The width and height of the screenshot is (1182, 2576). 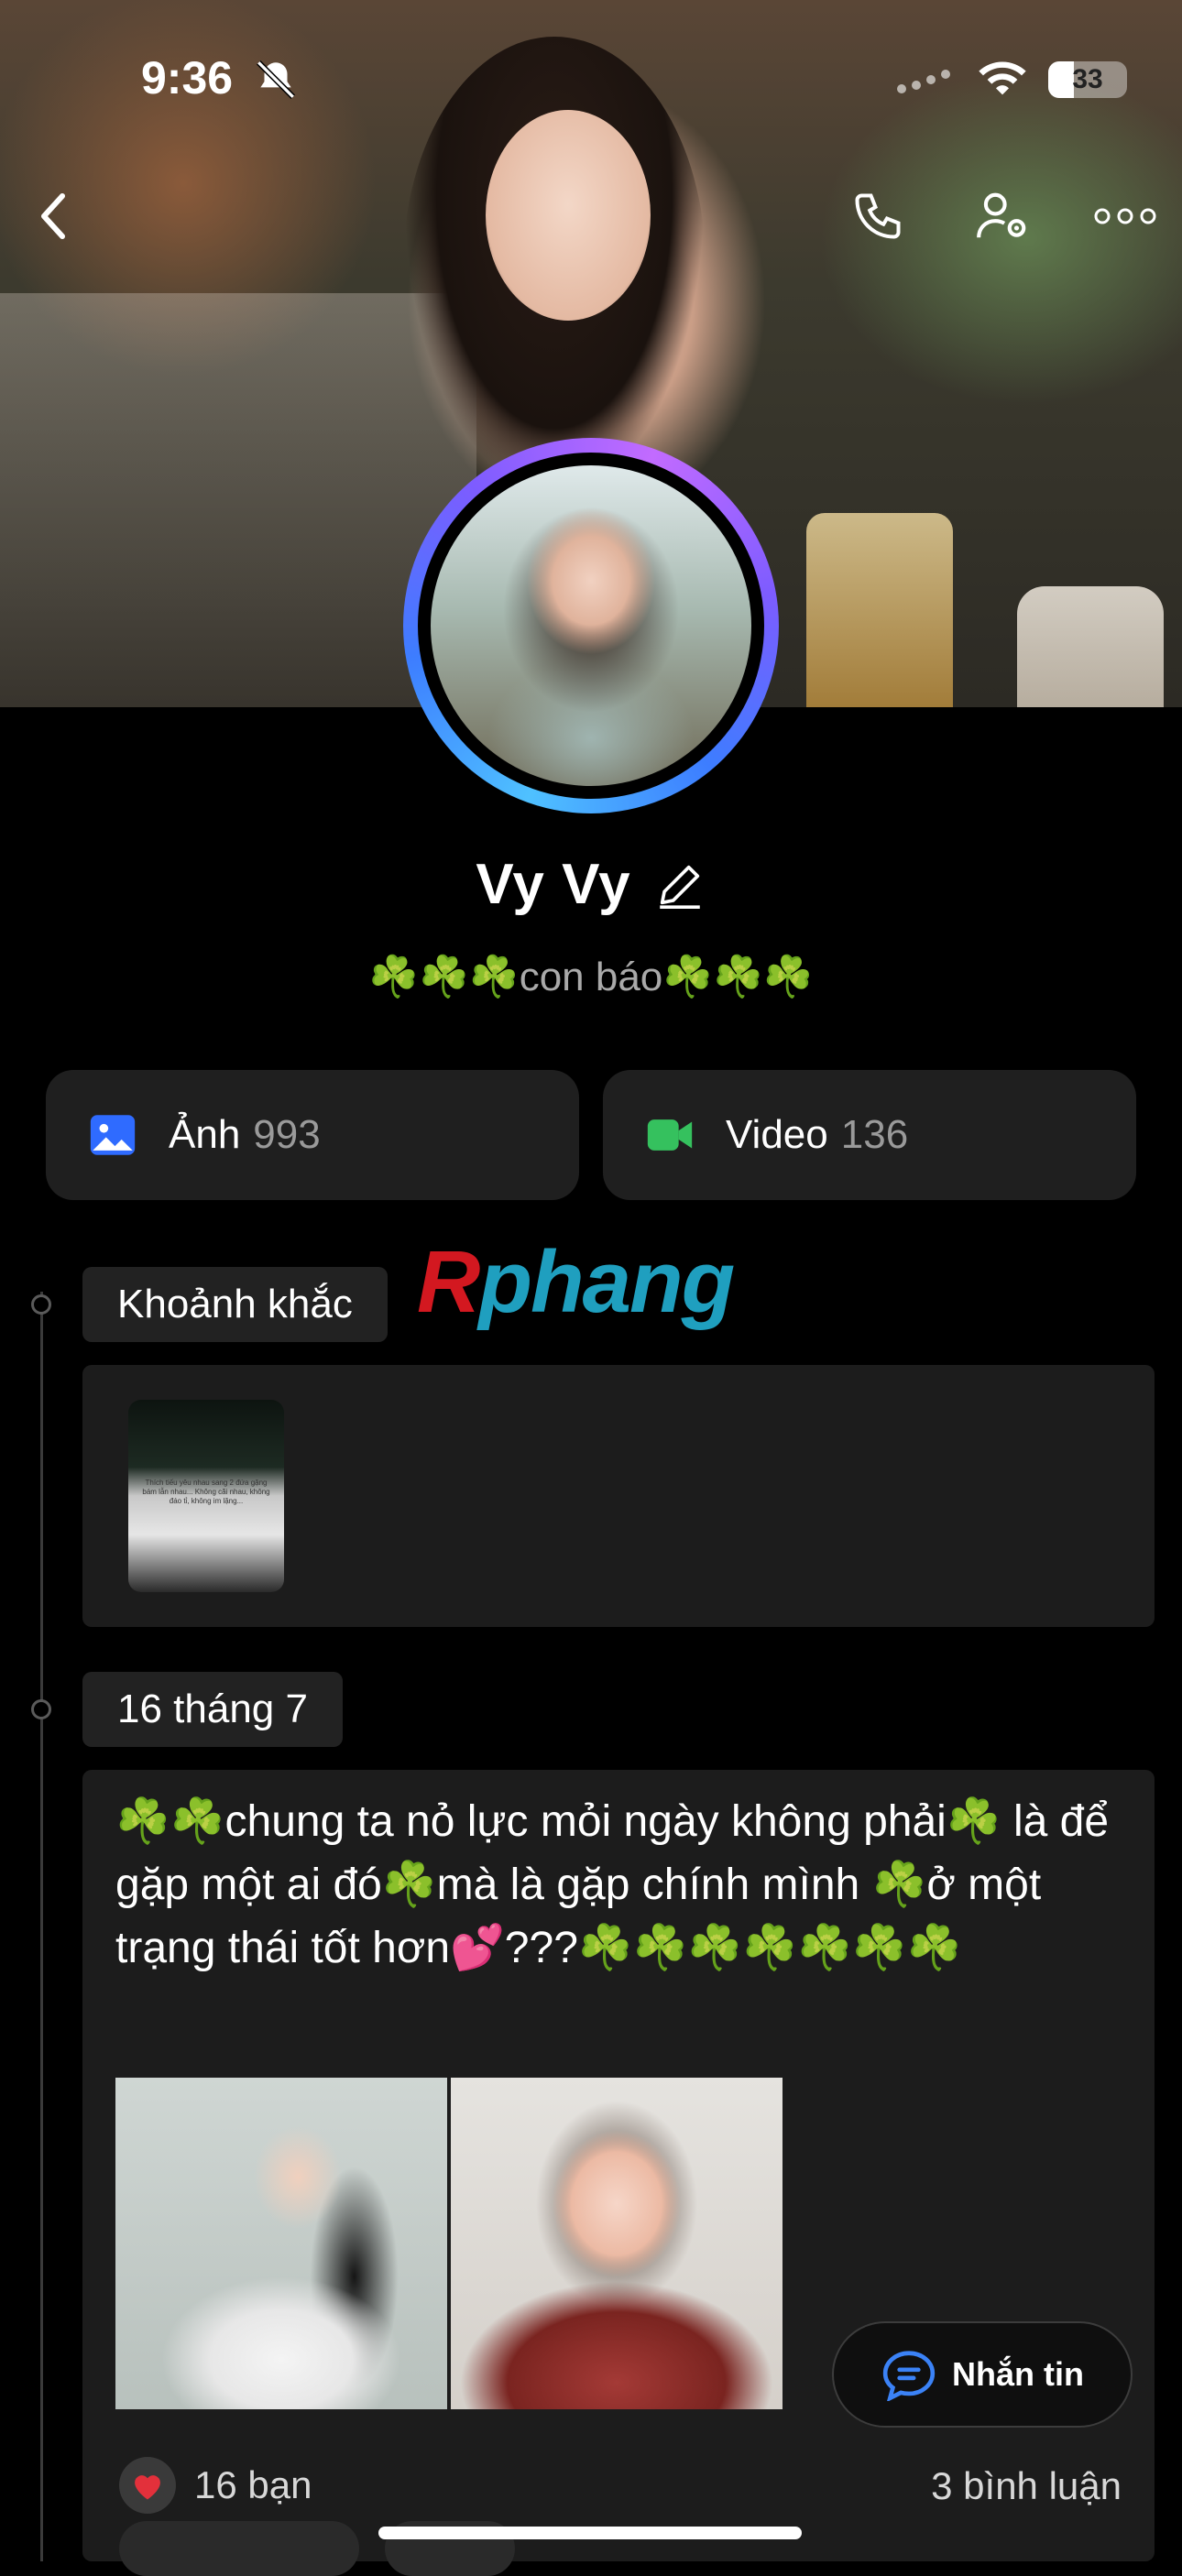 I want to click on heart-reaction-icon, so click(x=147, y=2486).